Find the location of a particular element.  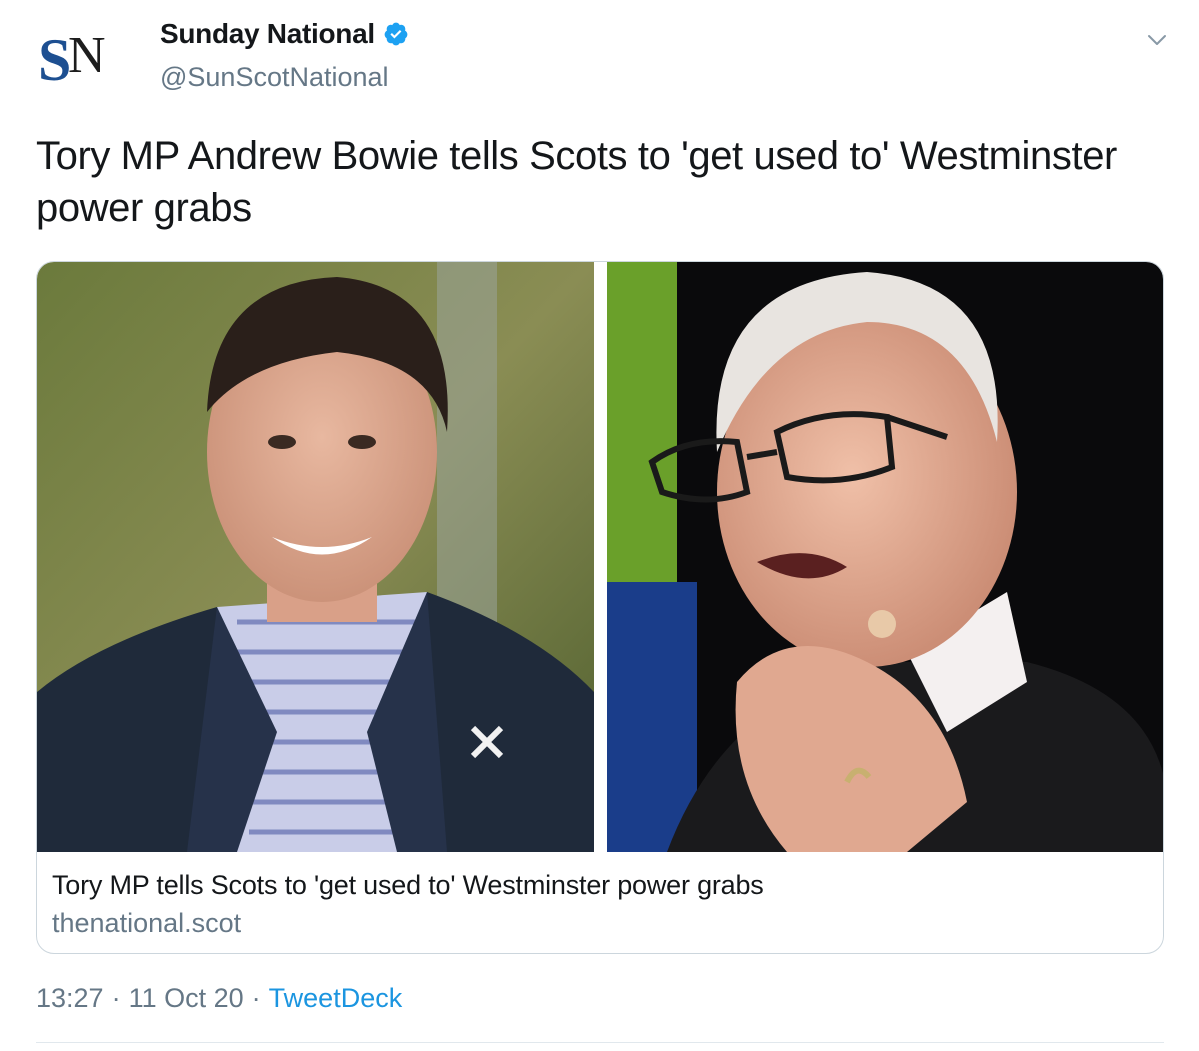

verified-badge-icon is located at coordinates (396, 34).